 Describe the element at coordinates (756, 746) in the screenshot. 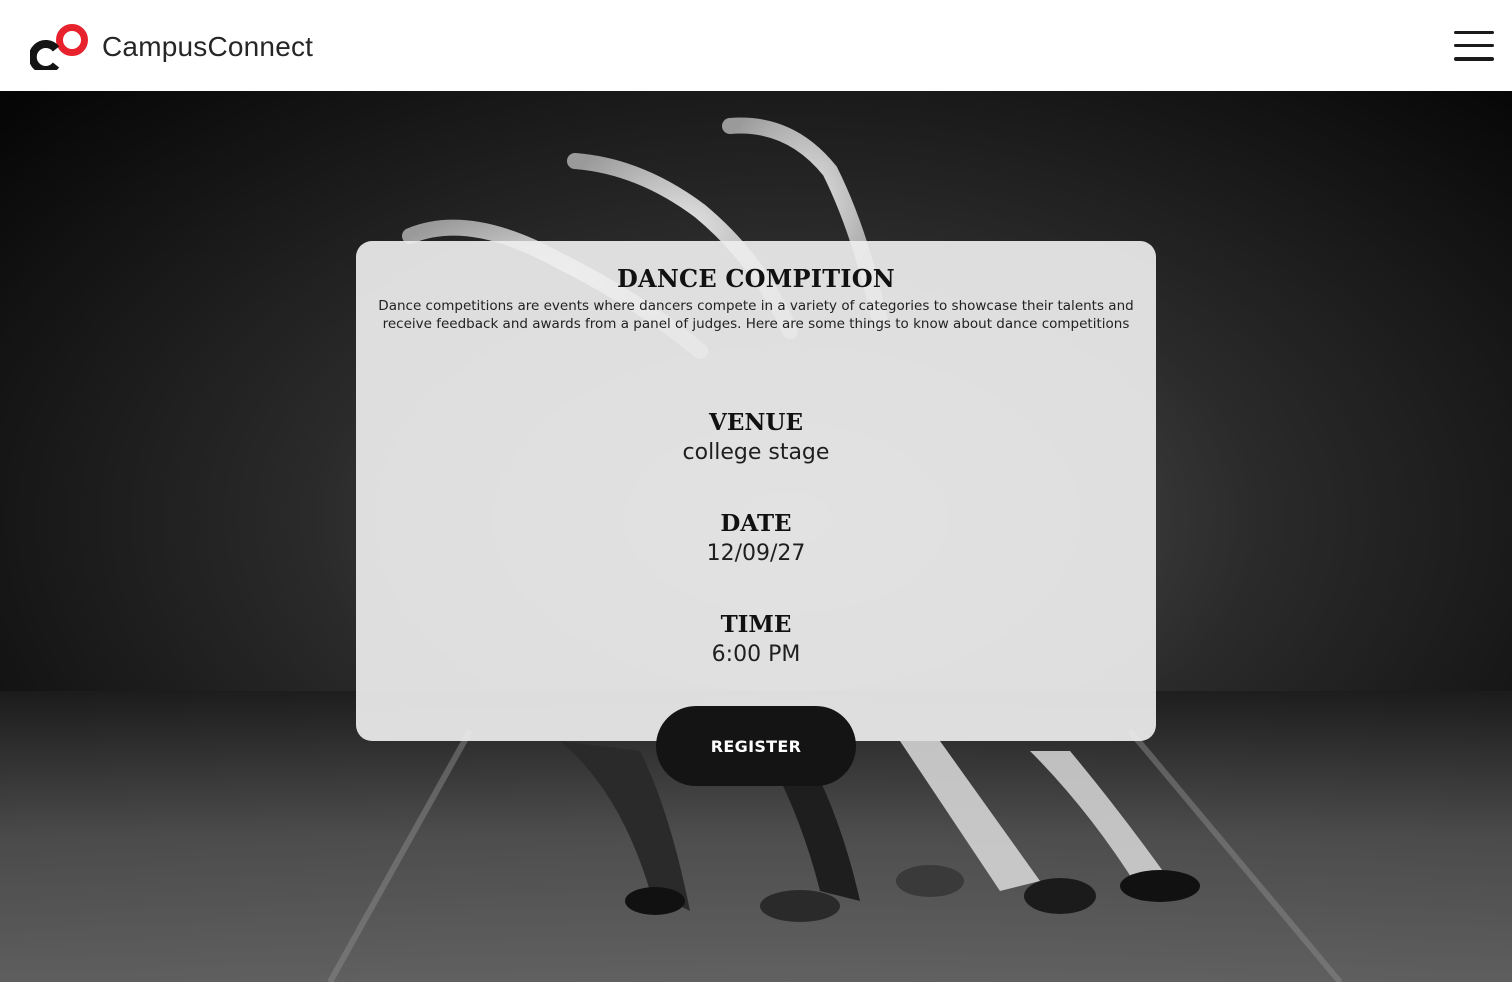

I see `register-button: REGISTER` at that location.